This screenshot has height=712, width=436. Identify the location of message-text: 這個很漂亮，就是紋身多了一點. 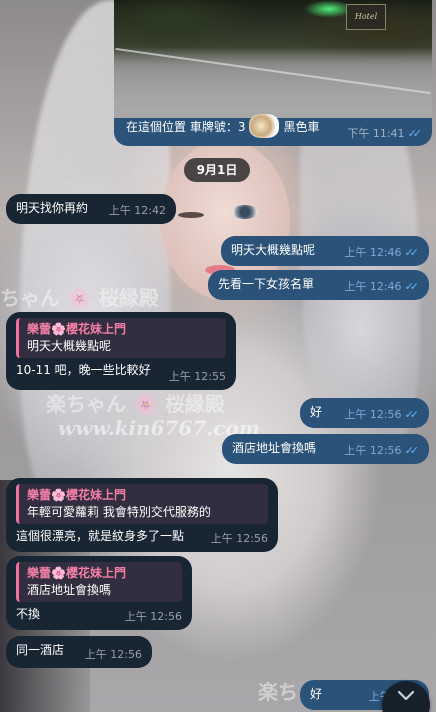
(100, 536).